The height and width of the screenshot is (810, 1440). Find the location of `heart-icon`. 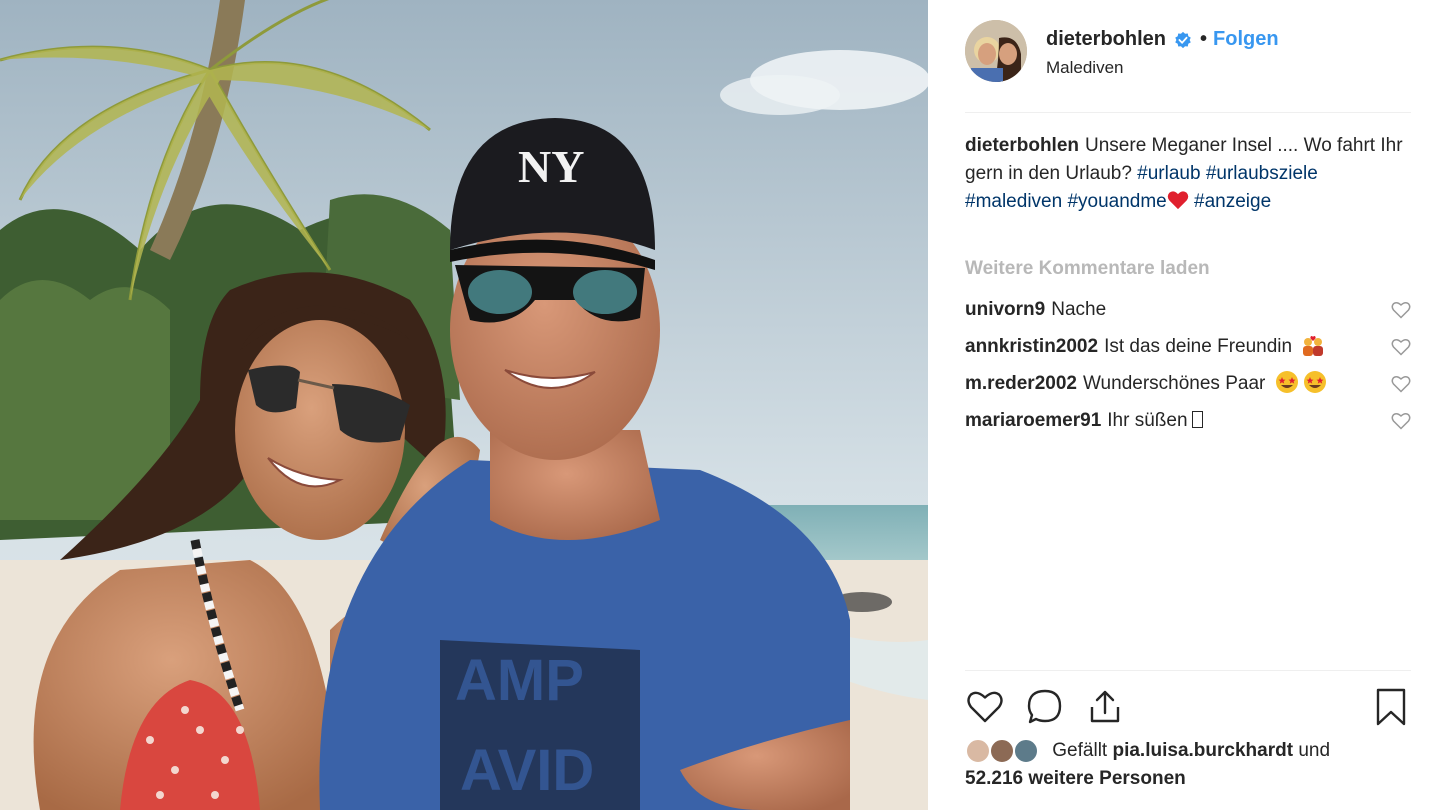

heart-icon is located at coordinates (985, 707).